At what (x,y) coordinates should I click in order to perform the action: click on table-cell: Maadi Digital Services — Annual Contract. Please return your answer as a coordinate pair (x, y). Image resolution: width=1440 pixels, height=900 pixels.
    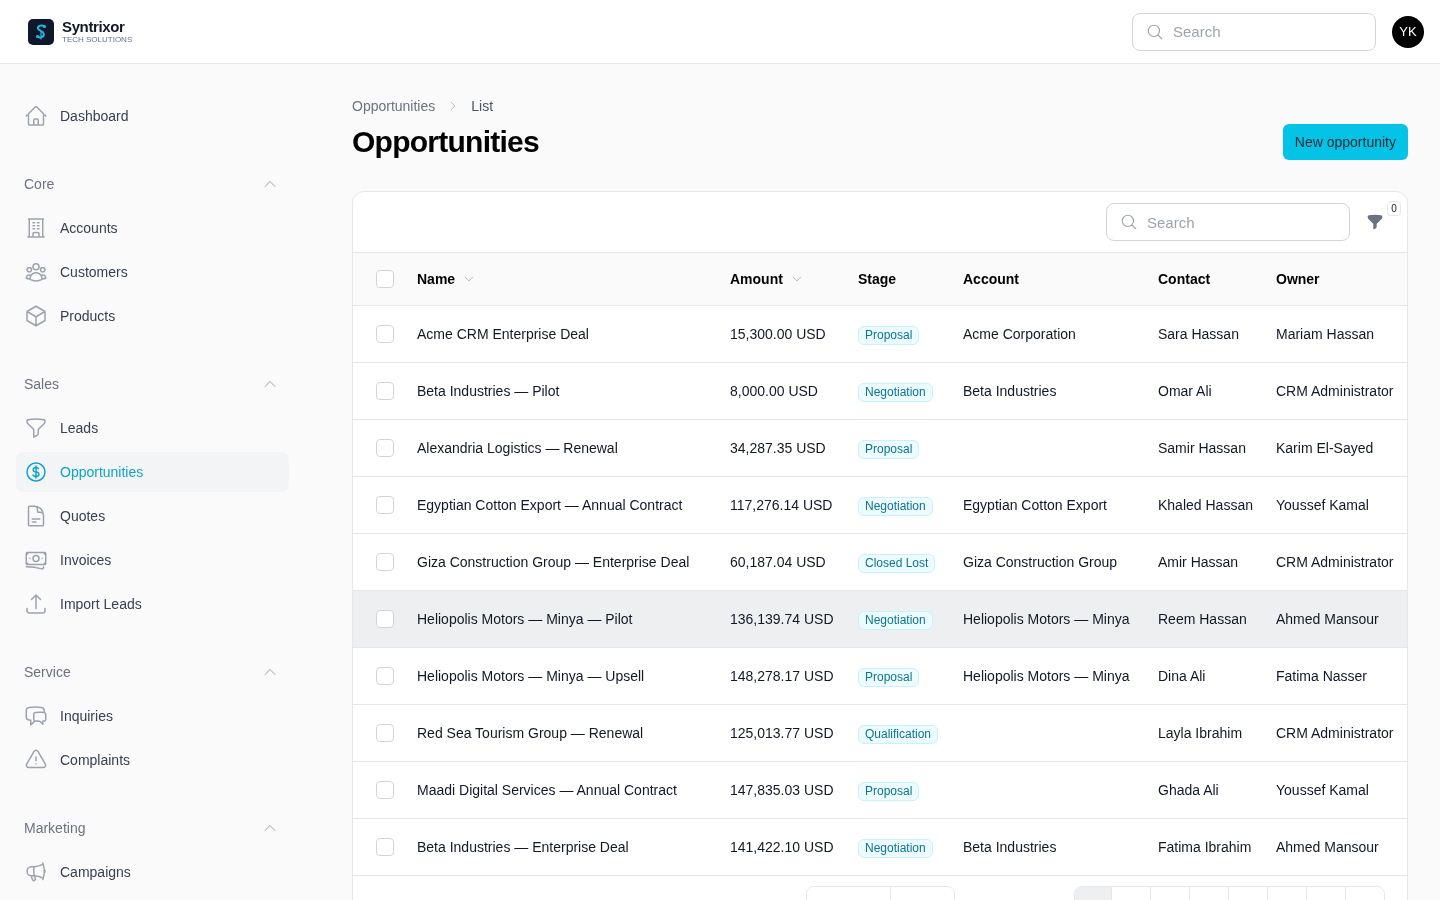
    Looking at the image, I should click on (547, 790).